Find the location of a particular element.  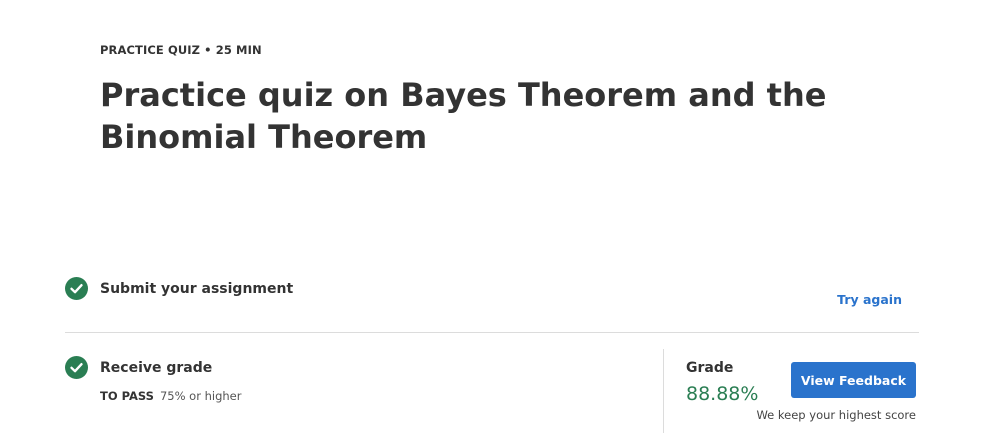

grade-value: 88.88% is located at coordinates (722, 394).